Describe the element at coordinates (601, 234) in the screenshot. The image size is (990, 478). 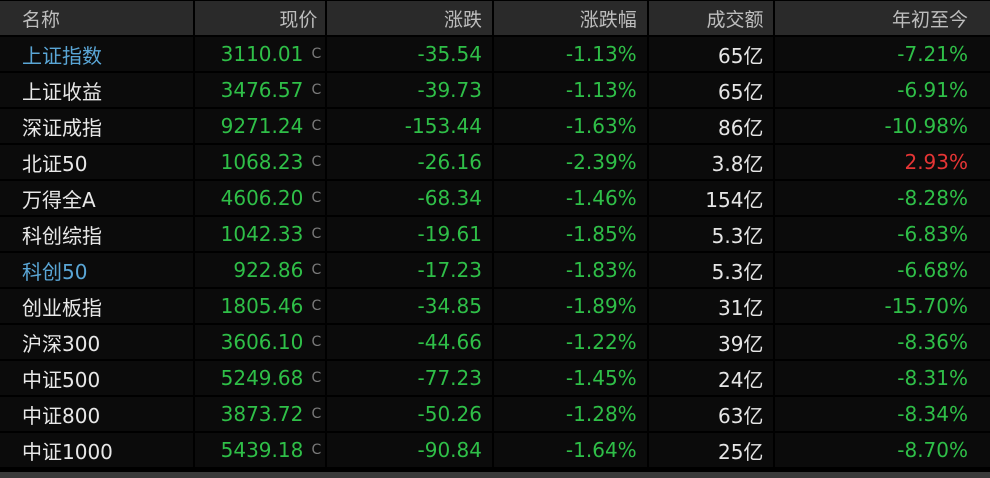
I see `change-pct-value: -1.85%` at that location.